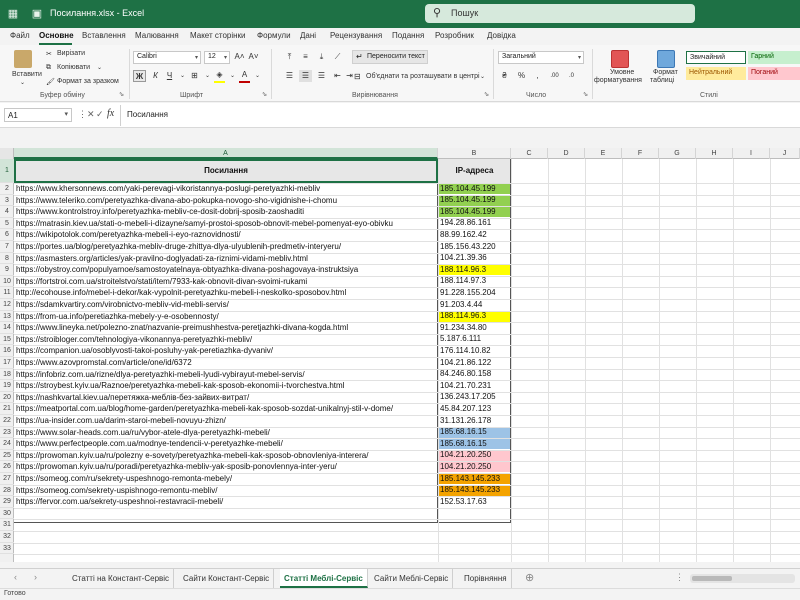  Describe the element at coordinates (482, 76) in the screenshot. I see `merge-dropdown-icon: ⌄` at that location.